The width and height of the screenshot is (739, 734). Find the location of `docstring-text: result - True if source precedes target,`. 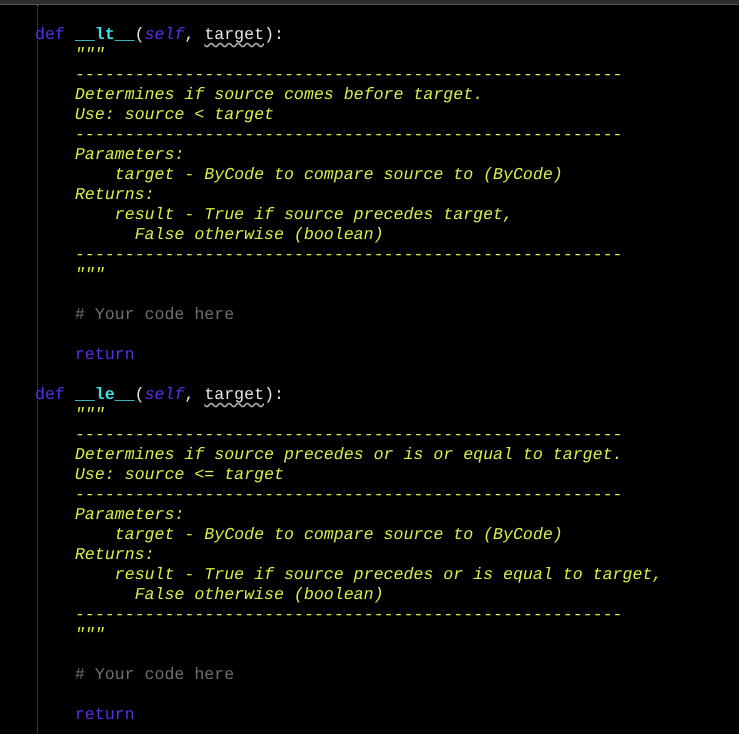

docstring-text: result - True if source precedes target, is located at coordinates (313, 214).